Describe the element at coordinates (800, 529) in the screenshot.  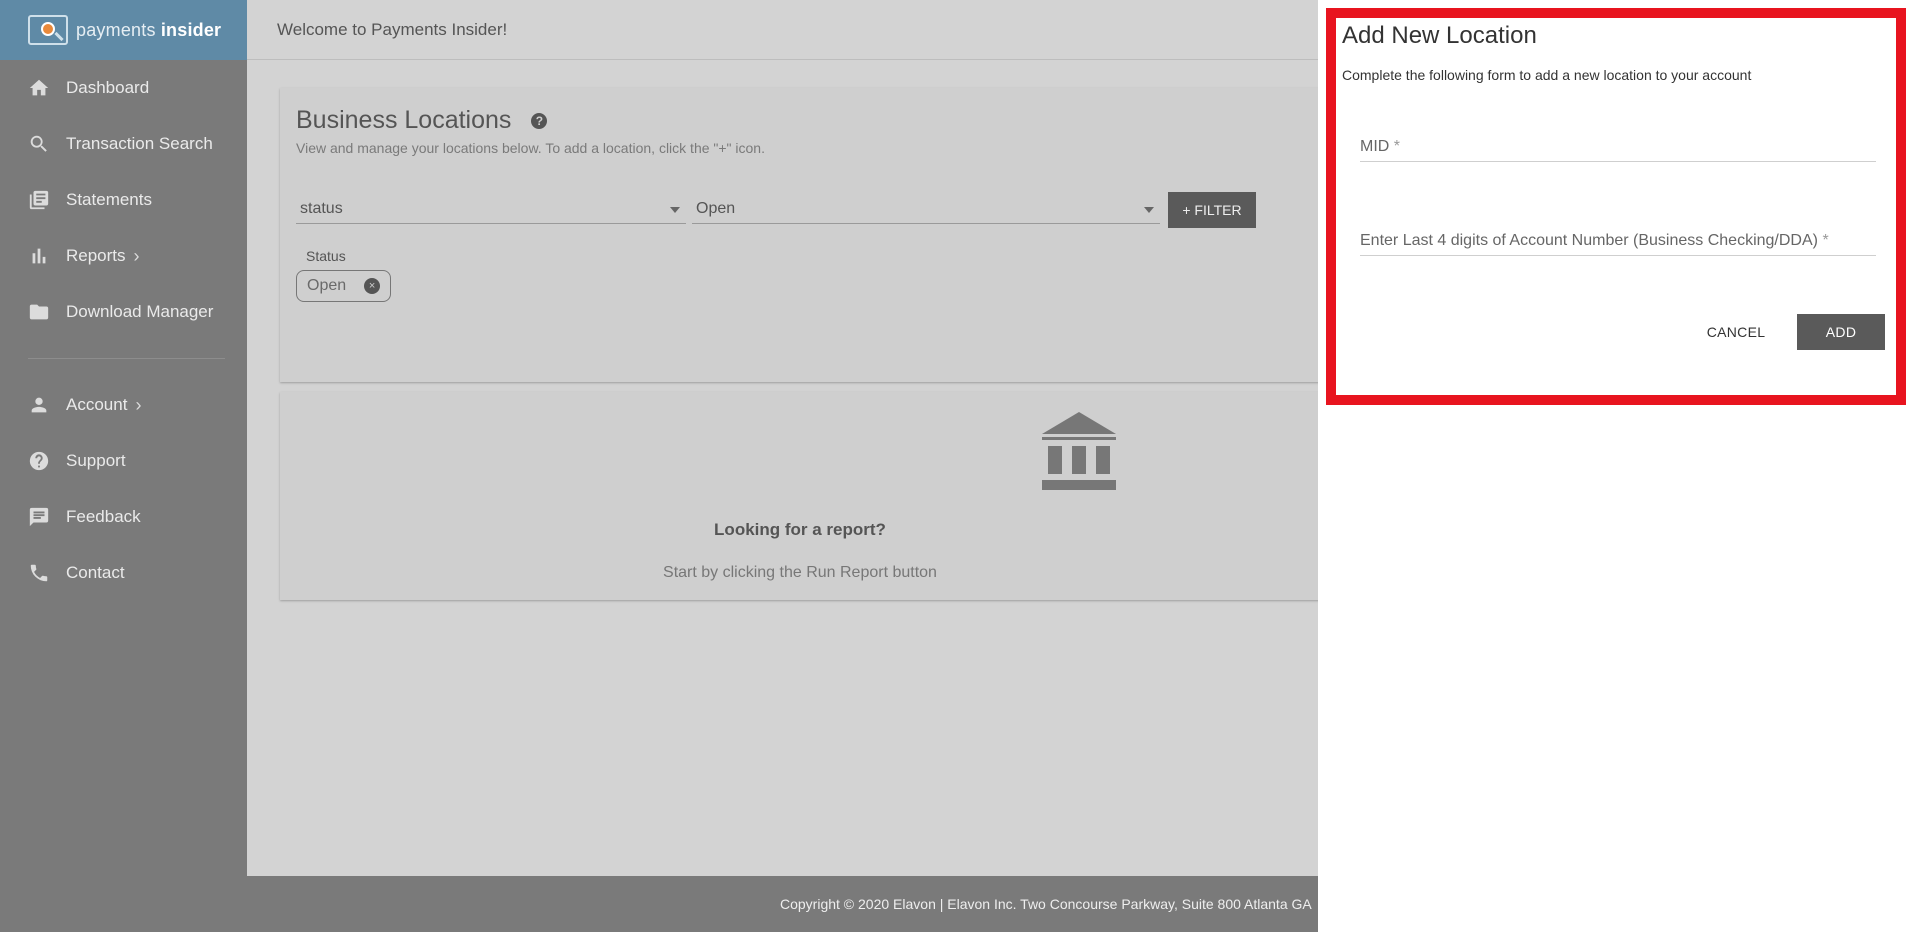
I see `empty-state-title: Looking for a report?` at that location.